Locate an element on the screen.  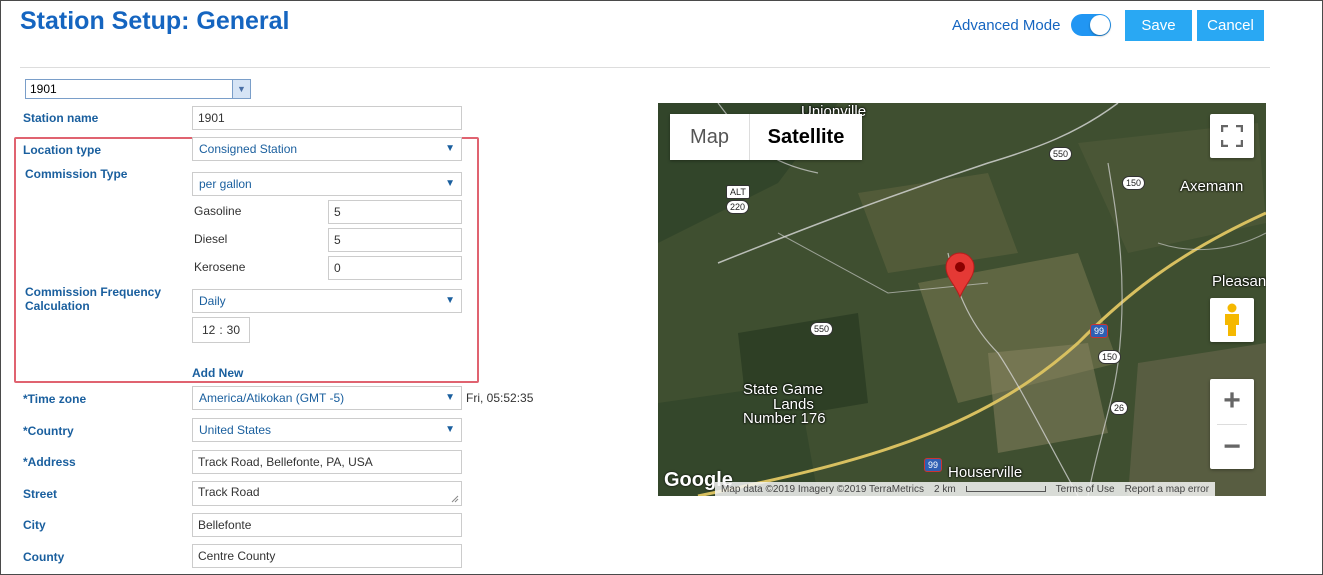
commission-type-label: Commission Type is located at coordinates (76, 174).